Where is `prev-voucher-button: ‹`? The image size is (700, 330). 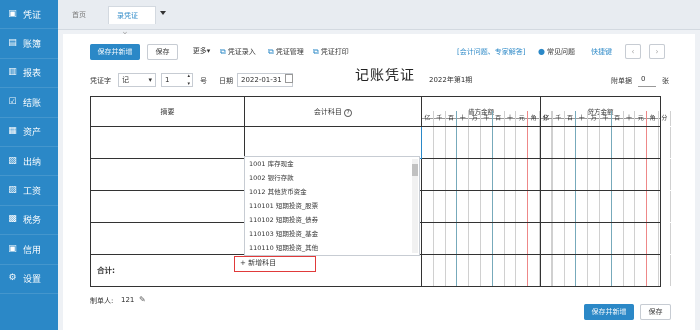
prev-voucher-button: ‹ is located at coordinates (633, 51).